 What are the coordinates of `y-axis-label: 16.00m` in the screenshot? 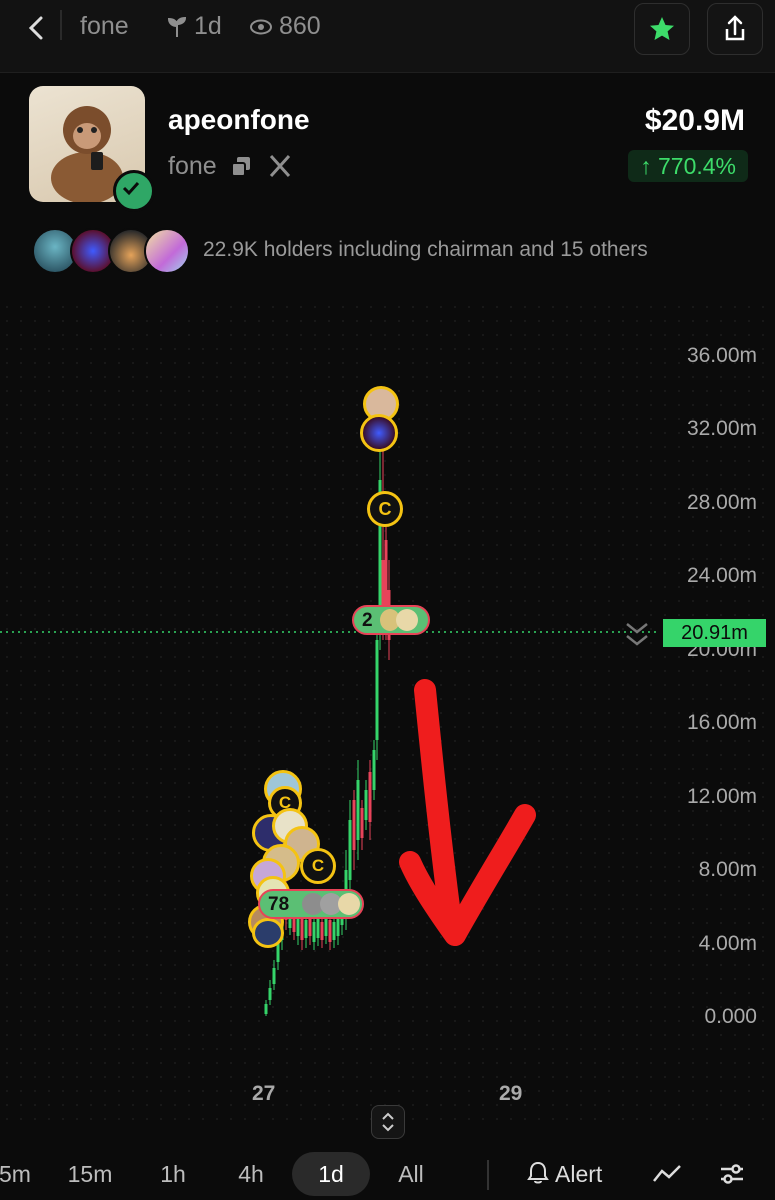 It's located at (721, 722).